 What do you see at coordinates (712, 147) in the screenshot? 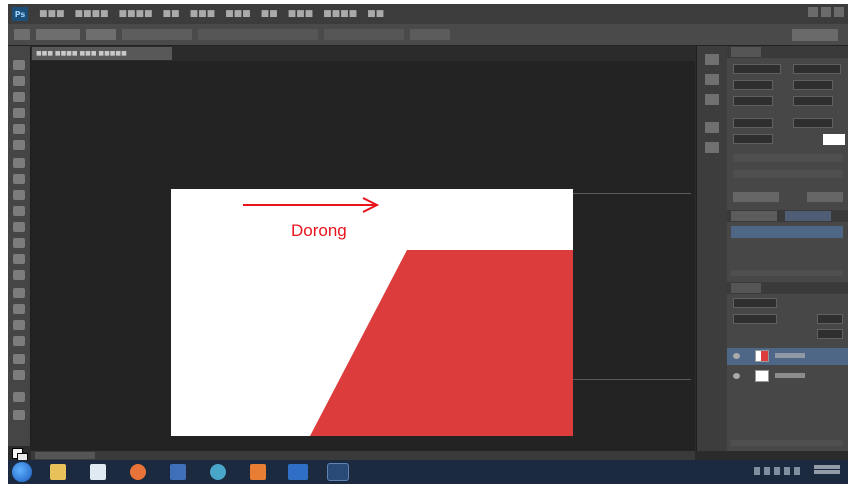
I see `styles-panel-icon` at bounding box center [712, 147].